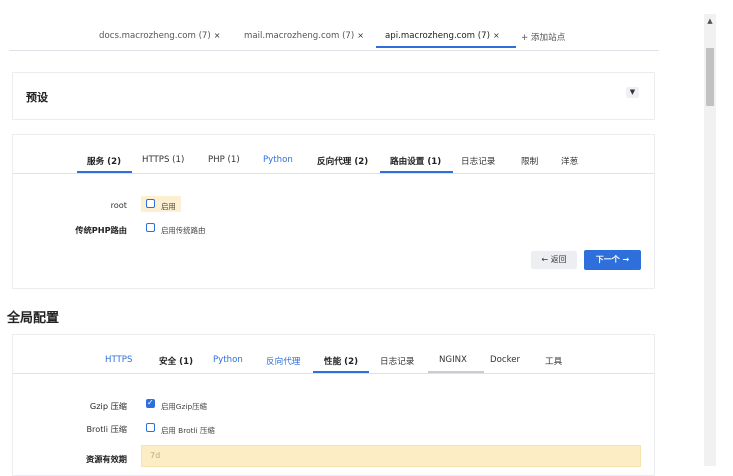 Image resolution: width=733 pixels, height=476 pixels. I want to click on site-tab-api: api.macrozheng.com (7) ×, so click(442, 36).